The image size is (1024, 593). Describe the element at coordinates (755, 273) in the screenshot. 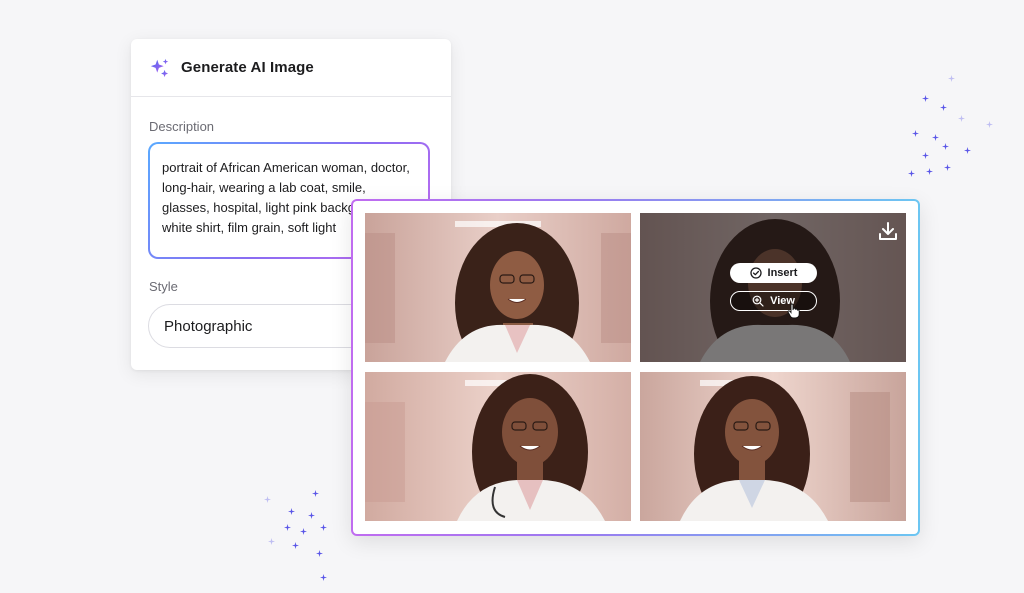

I see `check-circle-icon` at that location.